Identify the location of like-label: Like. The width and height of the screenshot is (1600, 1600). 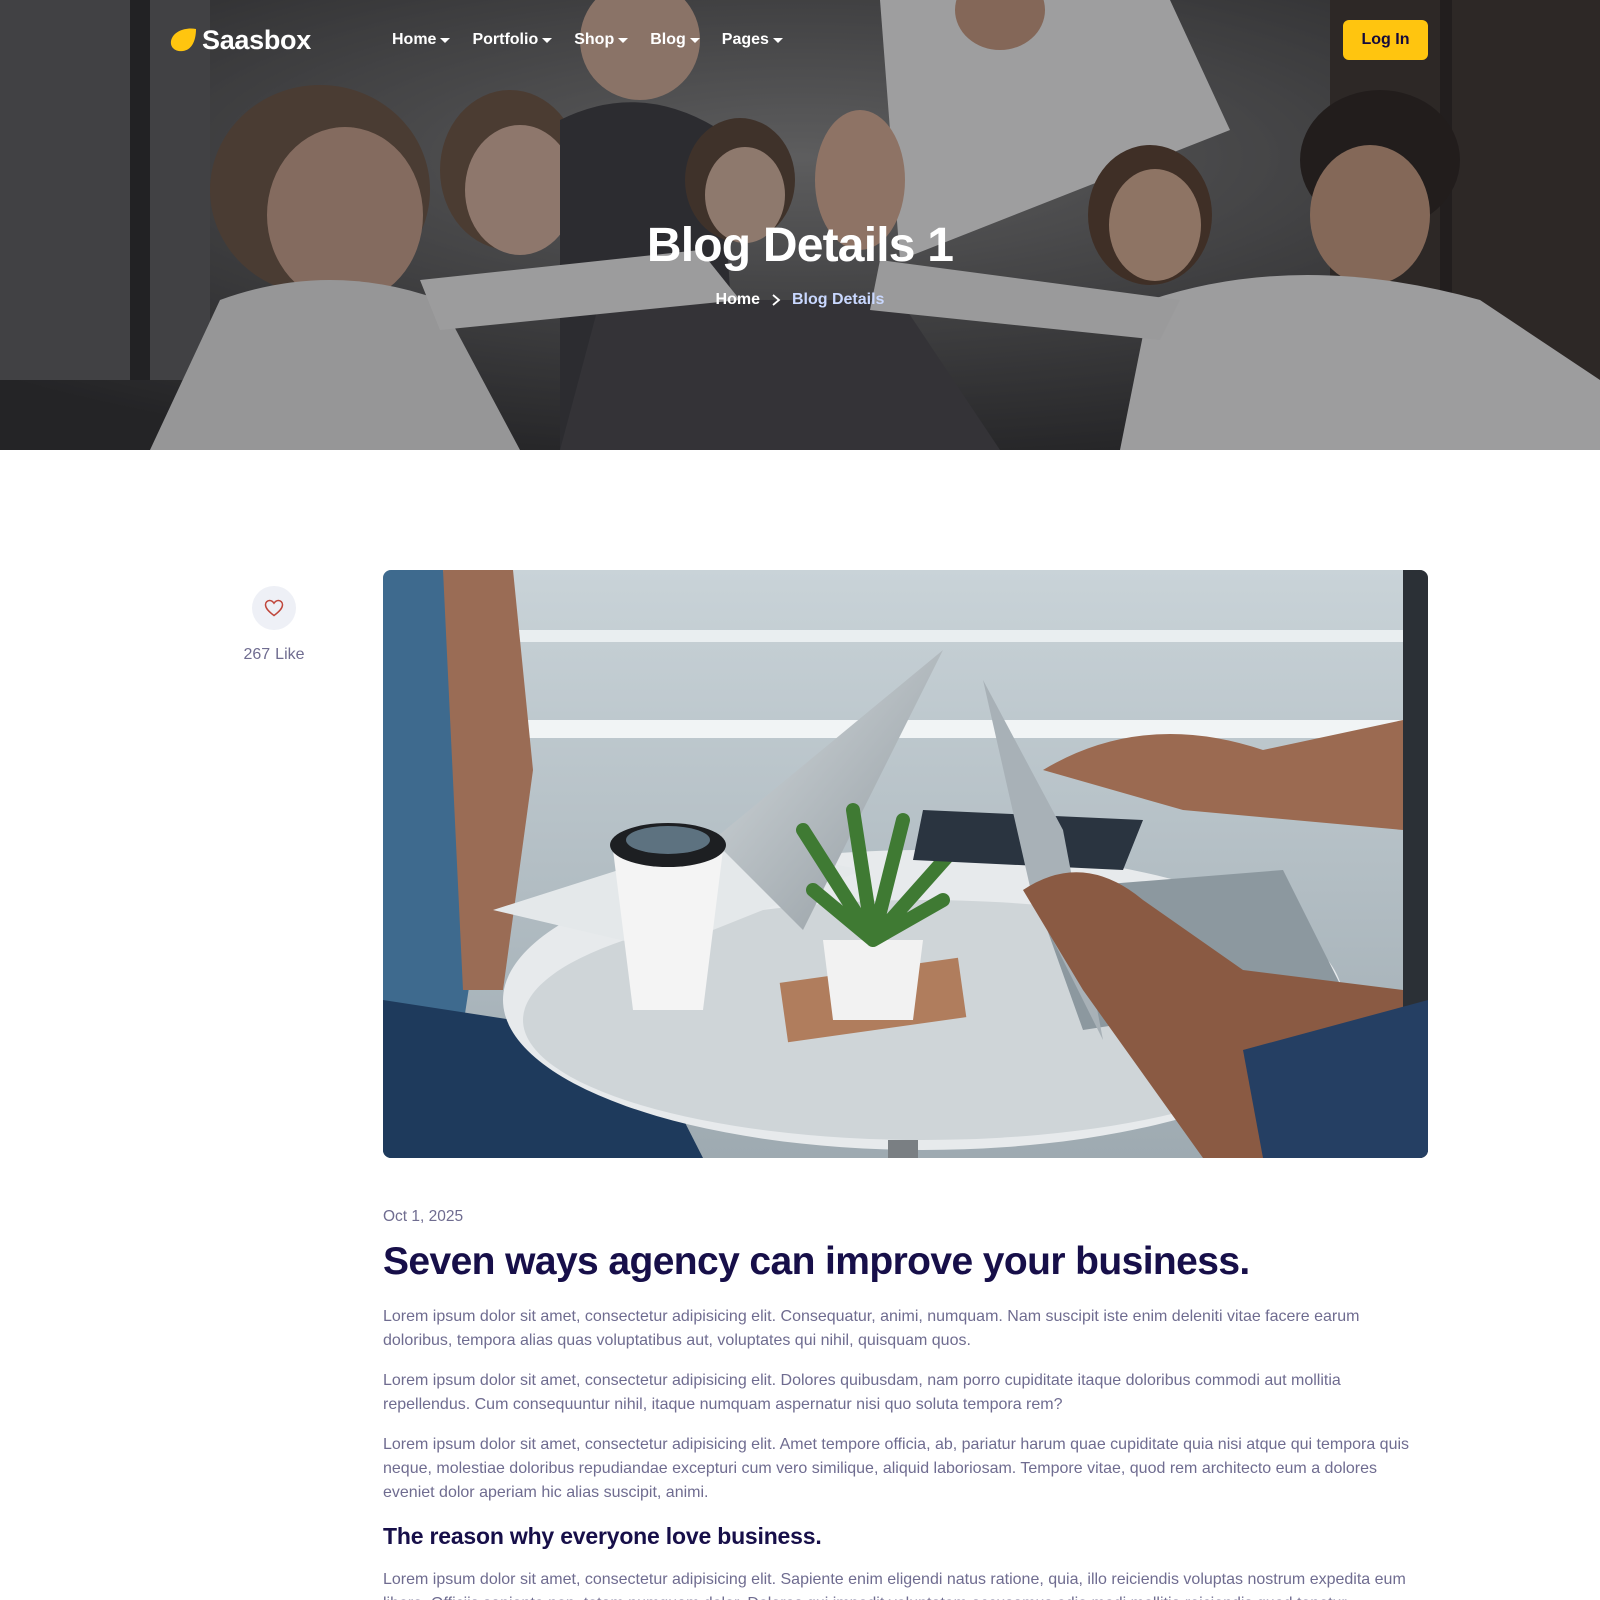
(290, 654).